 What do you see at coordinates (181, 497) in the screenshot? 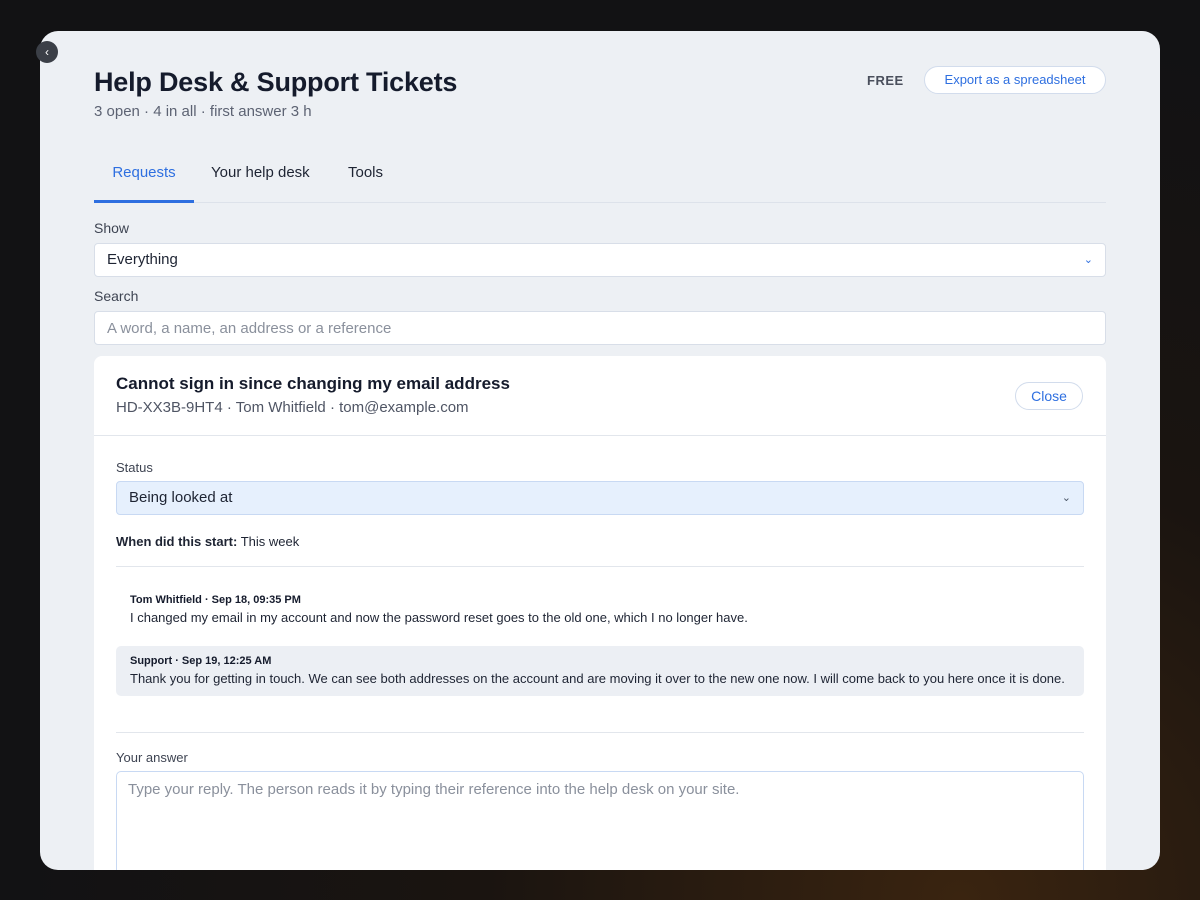
I see `status-value: Being looked at` at bounding box center [181, 497].